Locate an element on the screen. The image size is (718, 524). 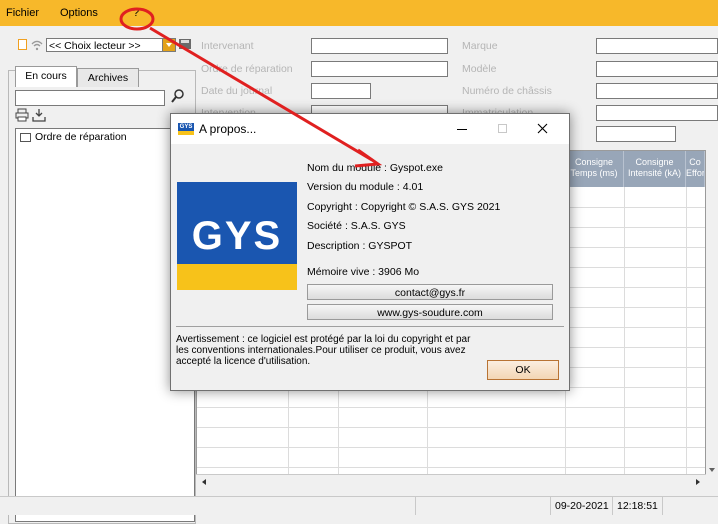
reader-select-arrow is located at coordinates (169, 45).